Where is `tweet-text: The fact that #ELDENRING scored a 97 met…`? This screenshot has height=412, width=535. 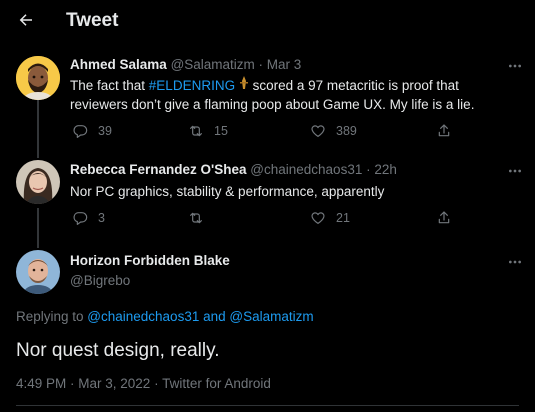 tweet-text: The fact that #ELDENRING scored a 97 met… is located at coordinates (295, 95).